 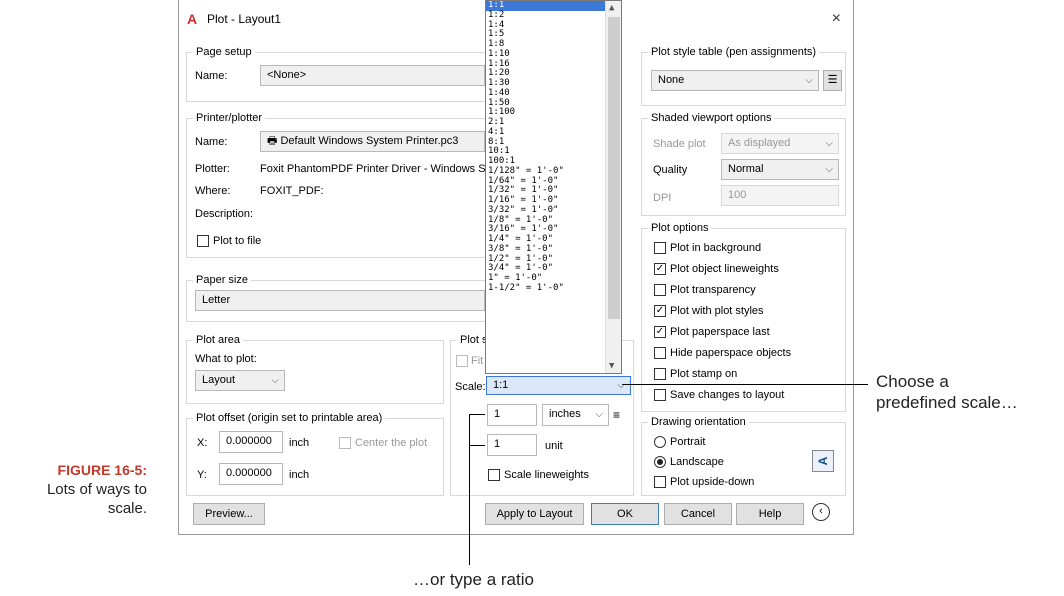 What do you see at coordinates (299, 443) in the screenshot?
I see `offset-x-unit: inch` at bounding box center [299, 443].